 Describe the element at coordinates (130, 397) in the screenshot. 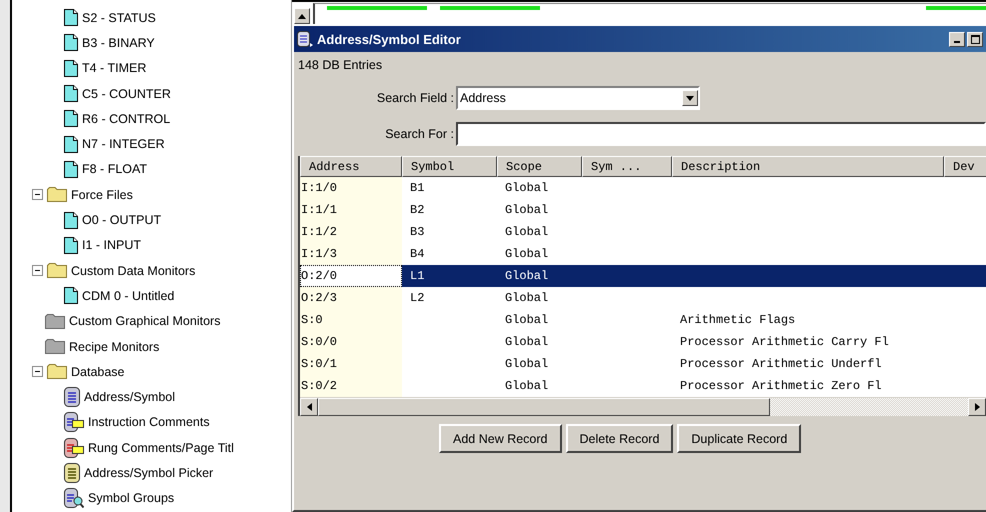

I see `tree-item: Address/Symbol` at that location.